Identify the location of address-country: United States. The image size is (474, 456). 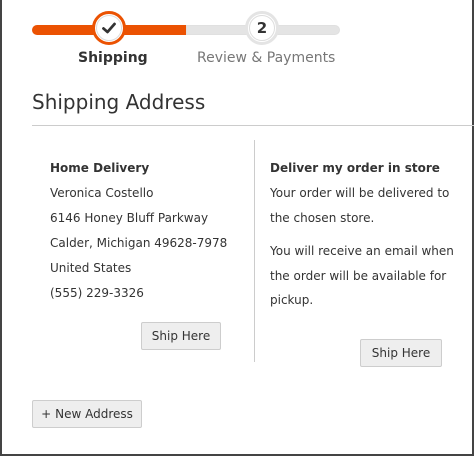
(91, 268).